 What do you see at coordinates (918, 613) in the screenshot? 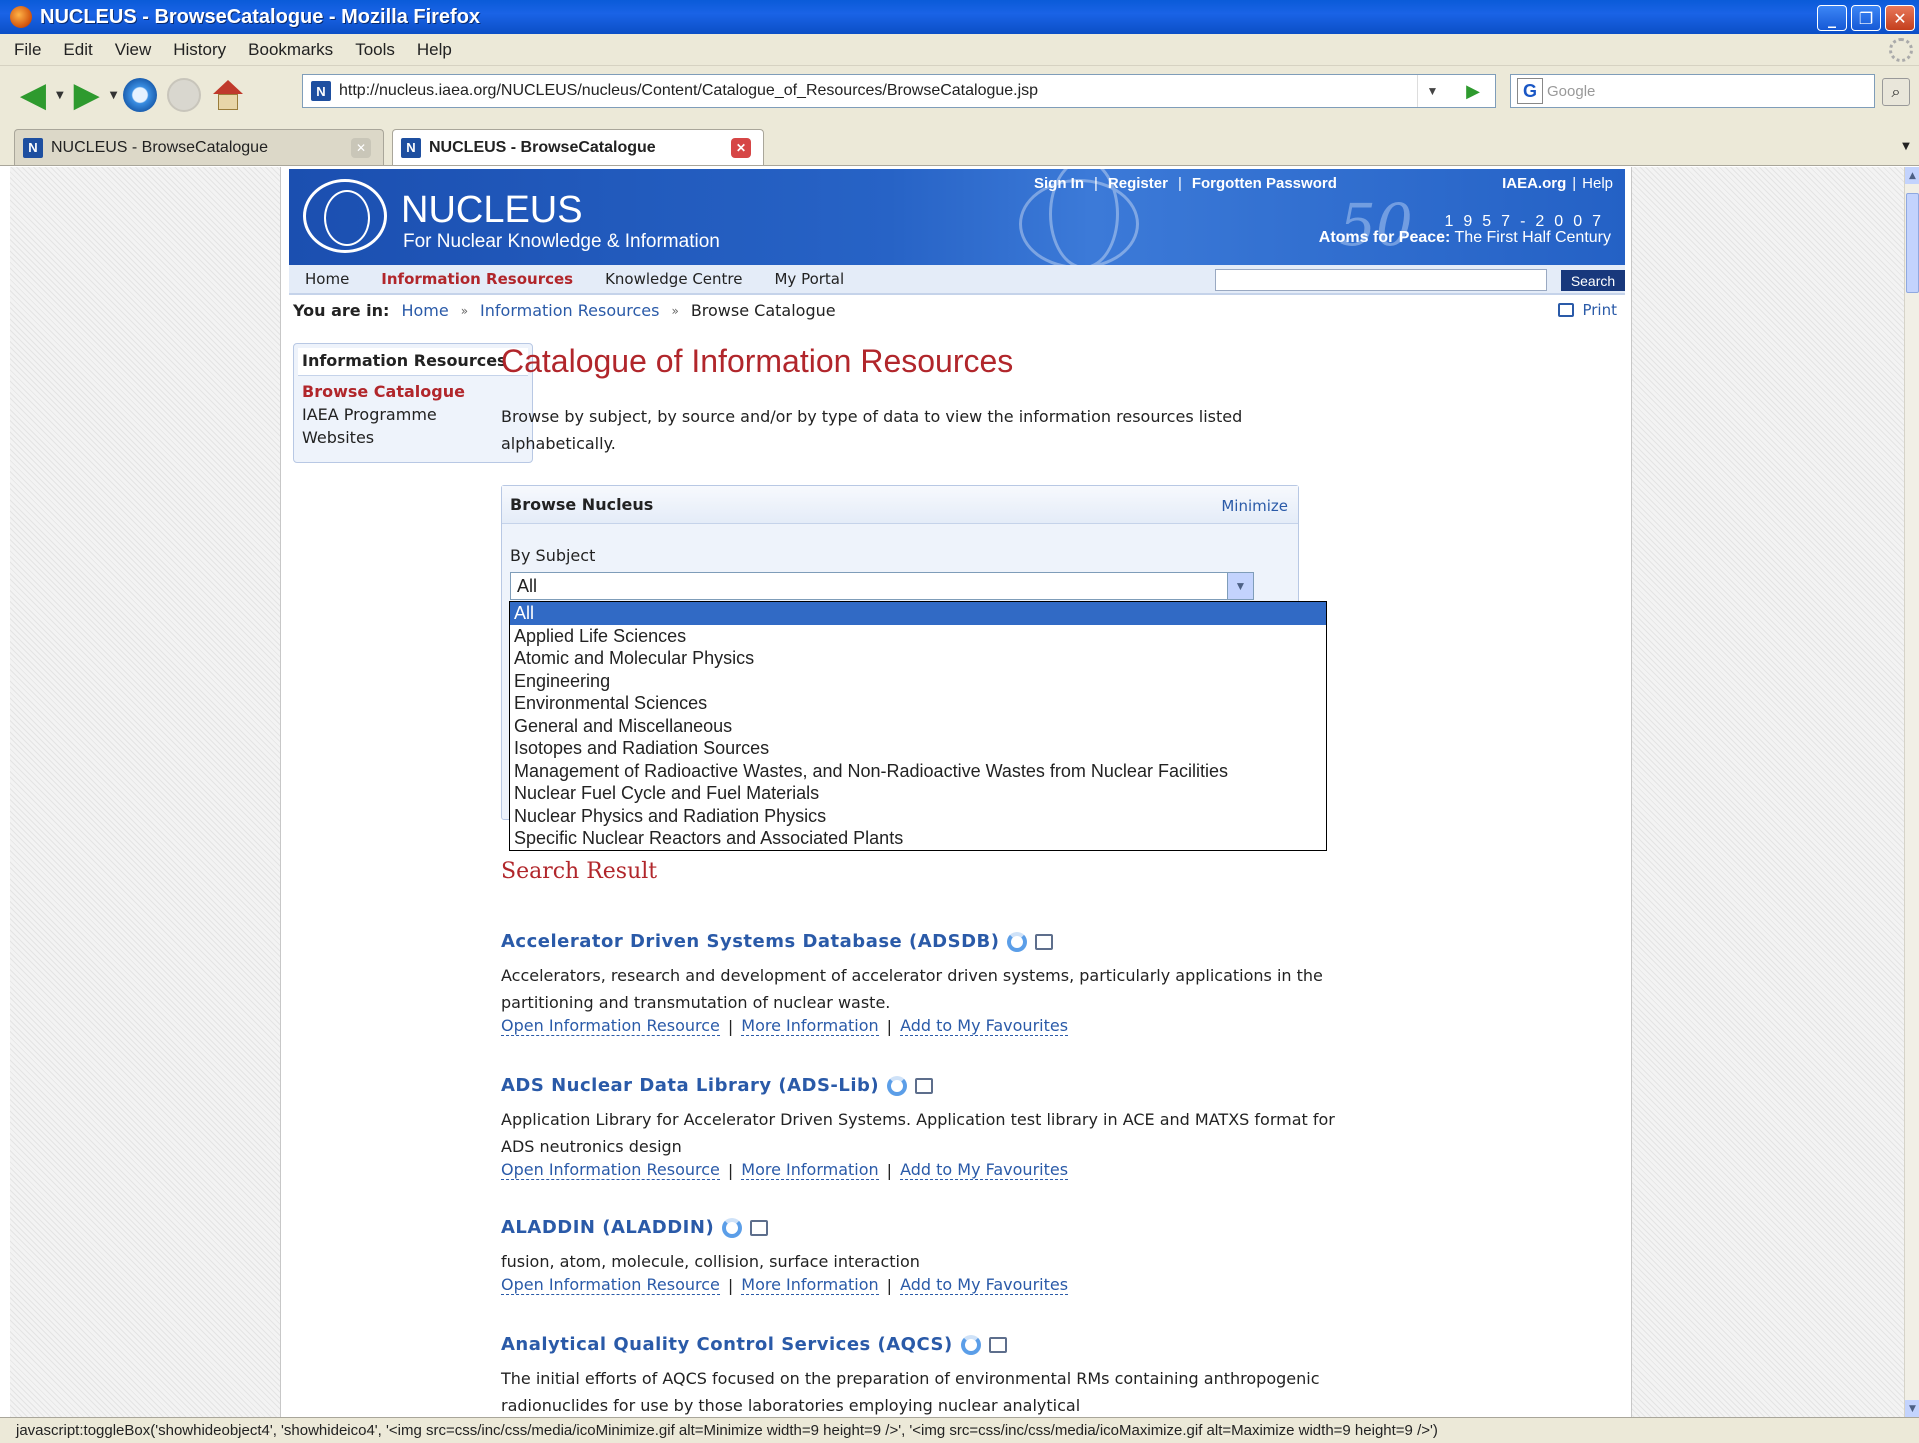
I see `subject-option: All` at bounding box center [918, 613].